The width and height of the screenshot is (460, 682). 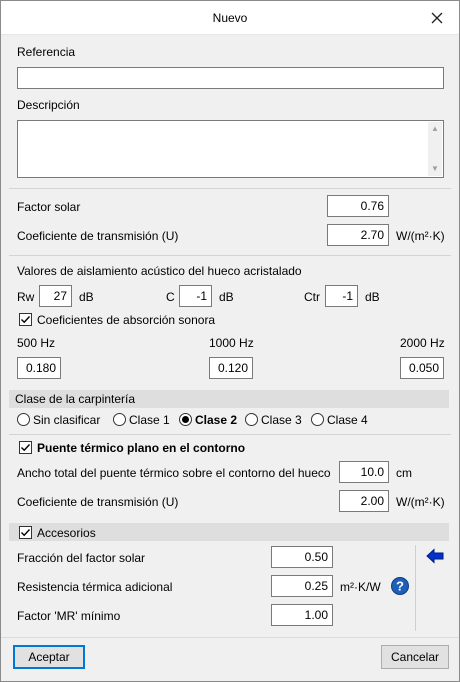 I want to click on window-title: Nuevo, so click(x=230, y=18).